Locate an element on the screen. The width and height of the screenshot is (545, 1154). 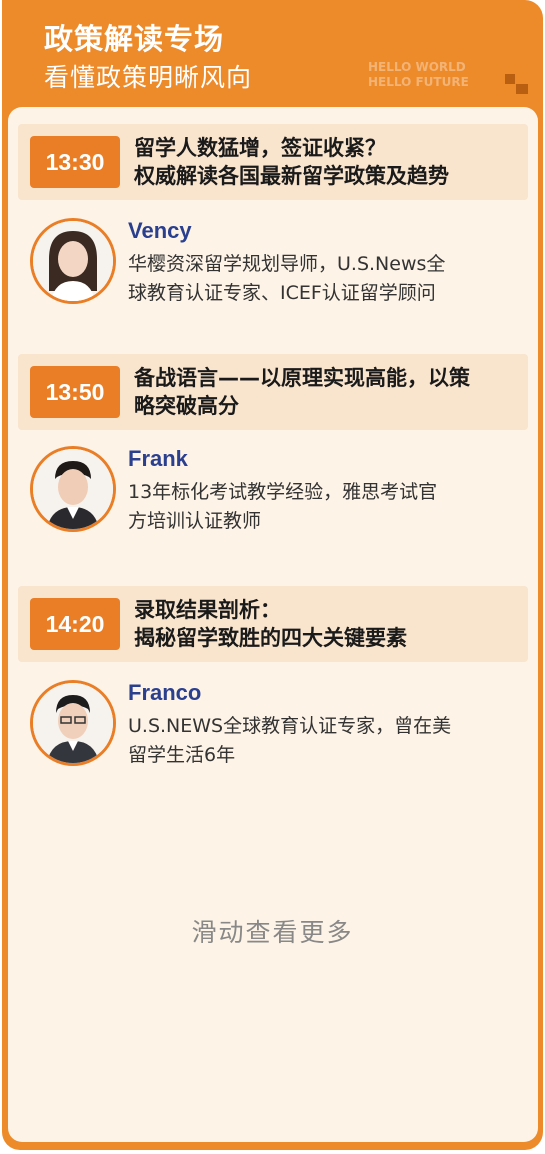
session-header: 14:20 录取结果剖析： 揭秘留学致胜的四大关键要素 is located at coordinates (273, 624).